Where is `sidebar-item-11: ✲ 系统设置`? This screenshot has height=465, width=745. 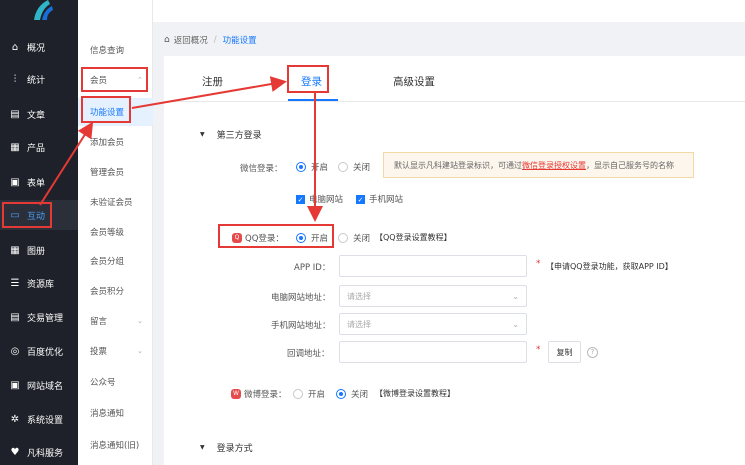 sidebar-item-11: ✲ 系统设置 is located at coordinates (39, 419).